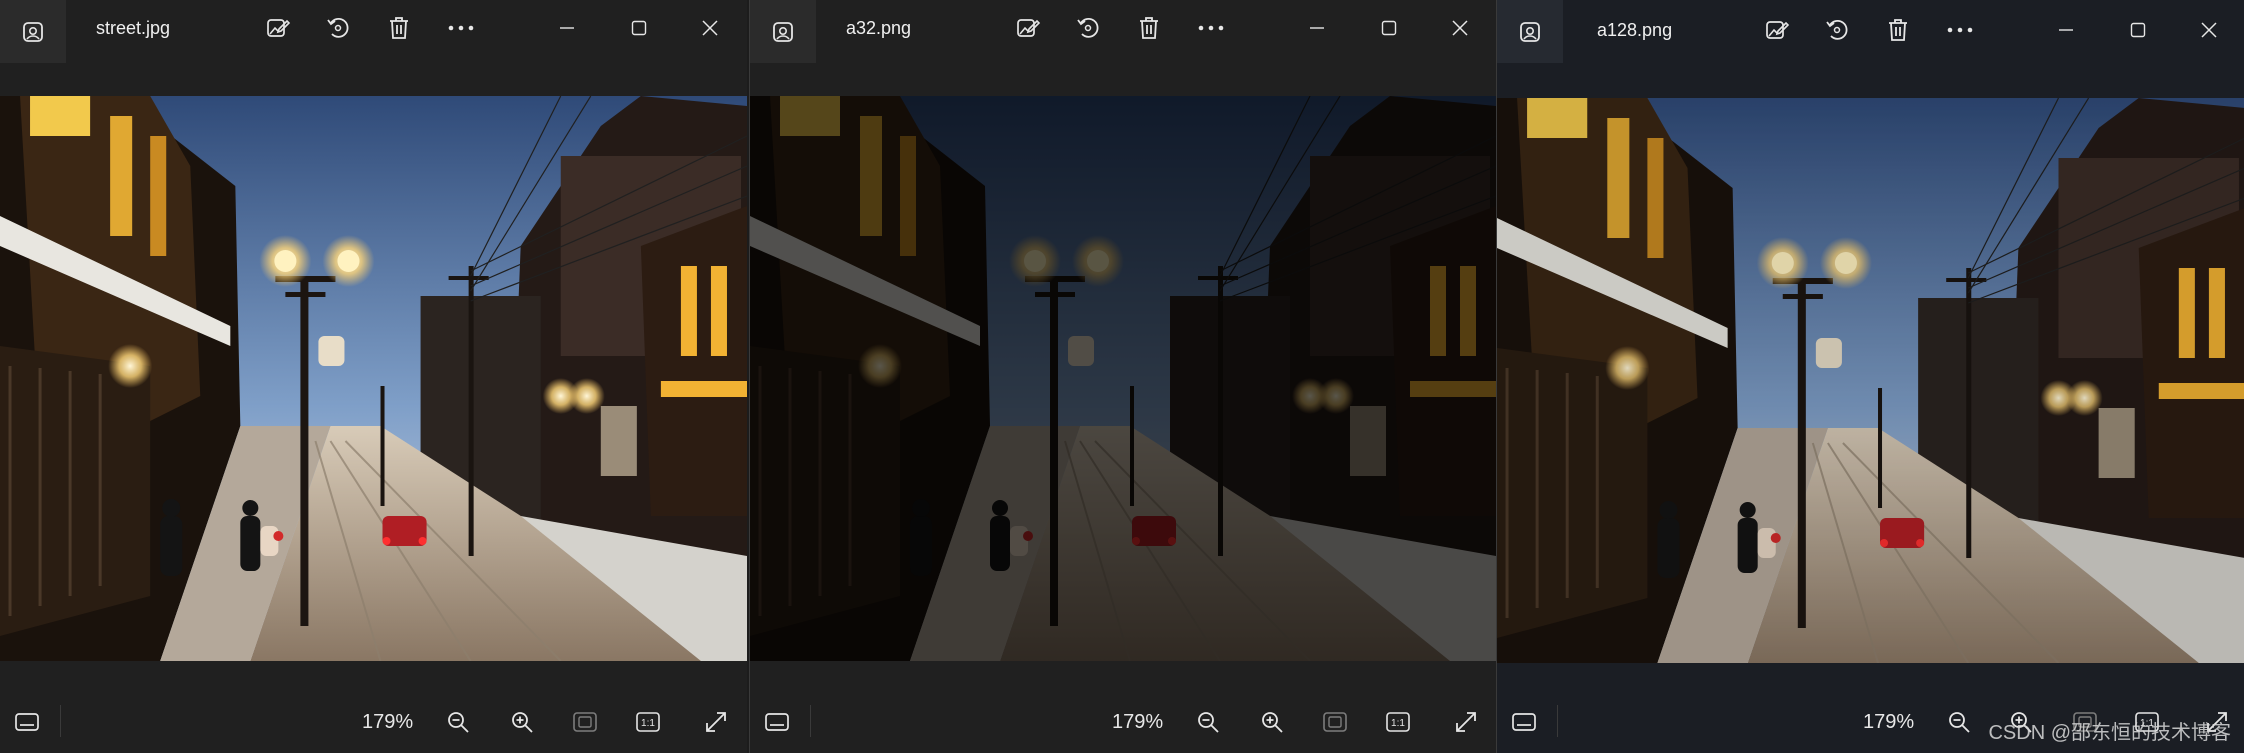 Image resolution: width=2244 pixels, height=753 pixels. I want to click on window-title: a128.png, so click(1635, 30).